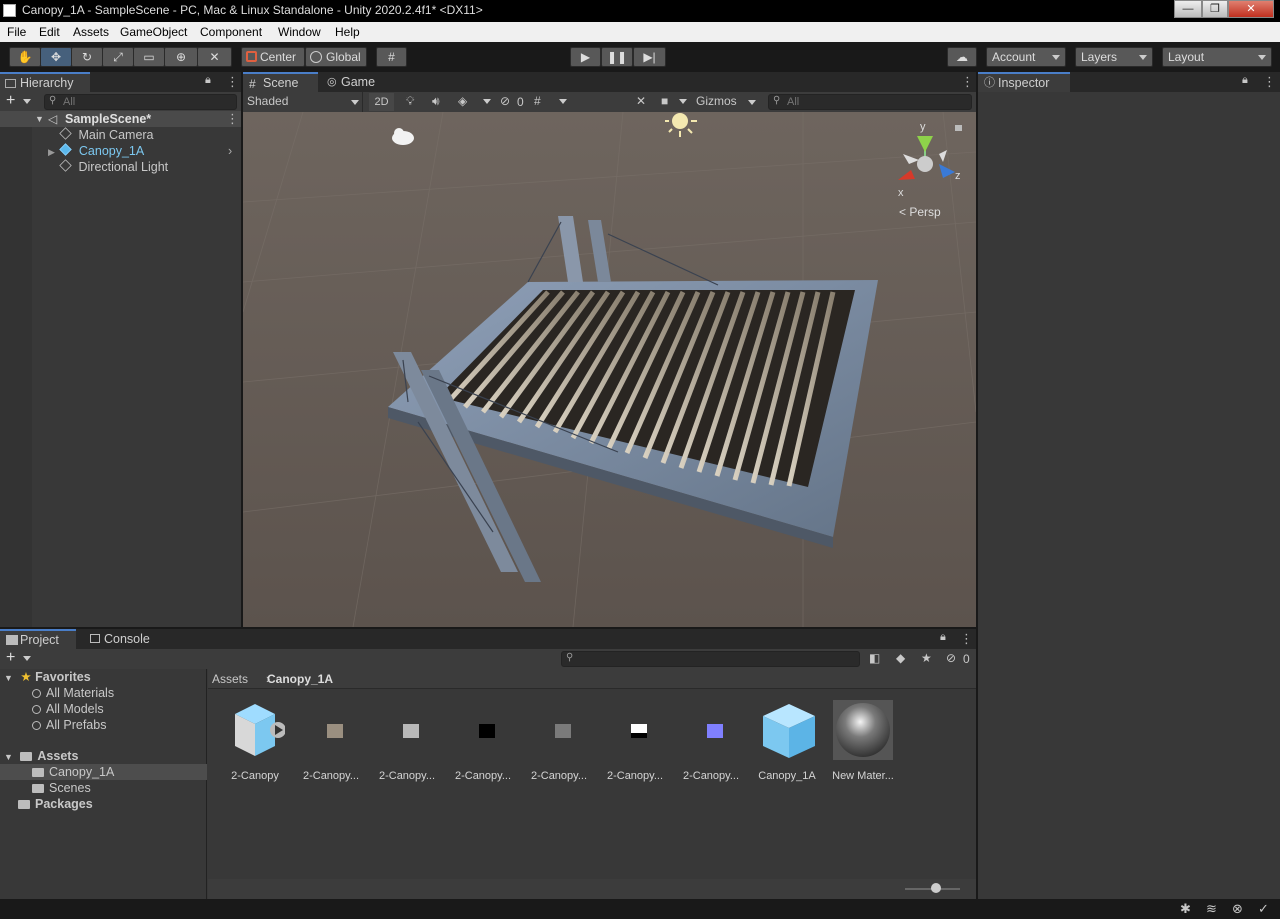  What do you see at coordinates (300, 679) in the screenshot?
I see `breadcrumb-canopy: Canopy_1A` at bounding box center [300, 679].